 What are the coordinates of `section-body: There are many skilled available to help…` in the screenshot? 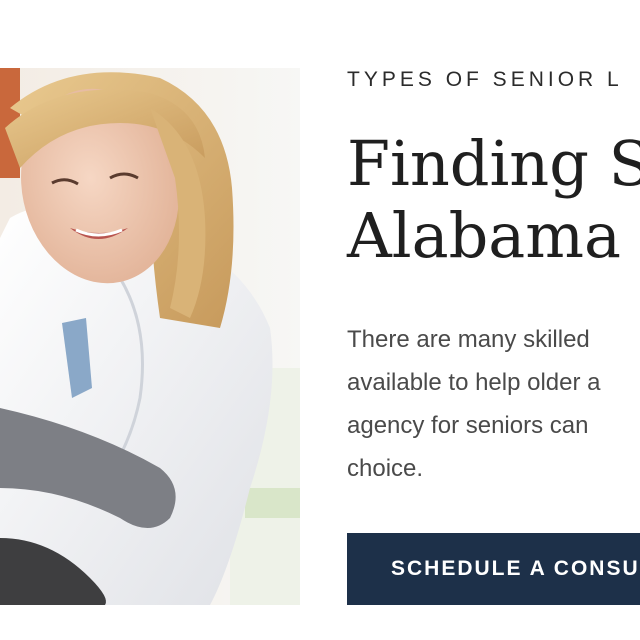 It's located at (474, 404).